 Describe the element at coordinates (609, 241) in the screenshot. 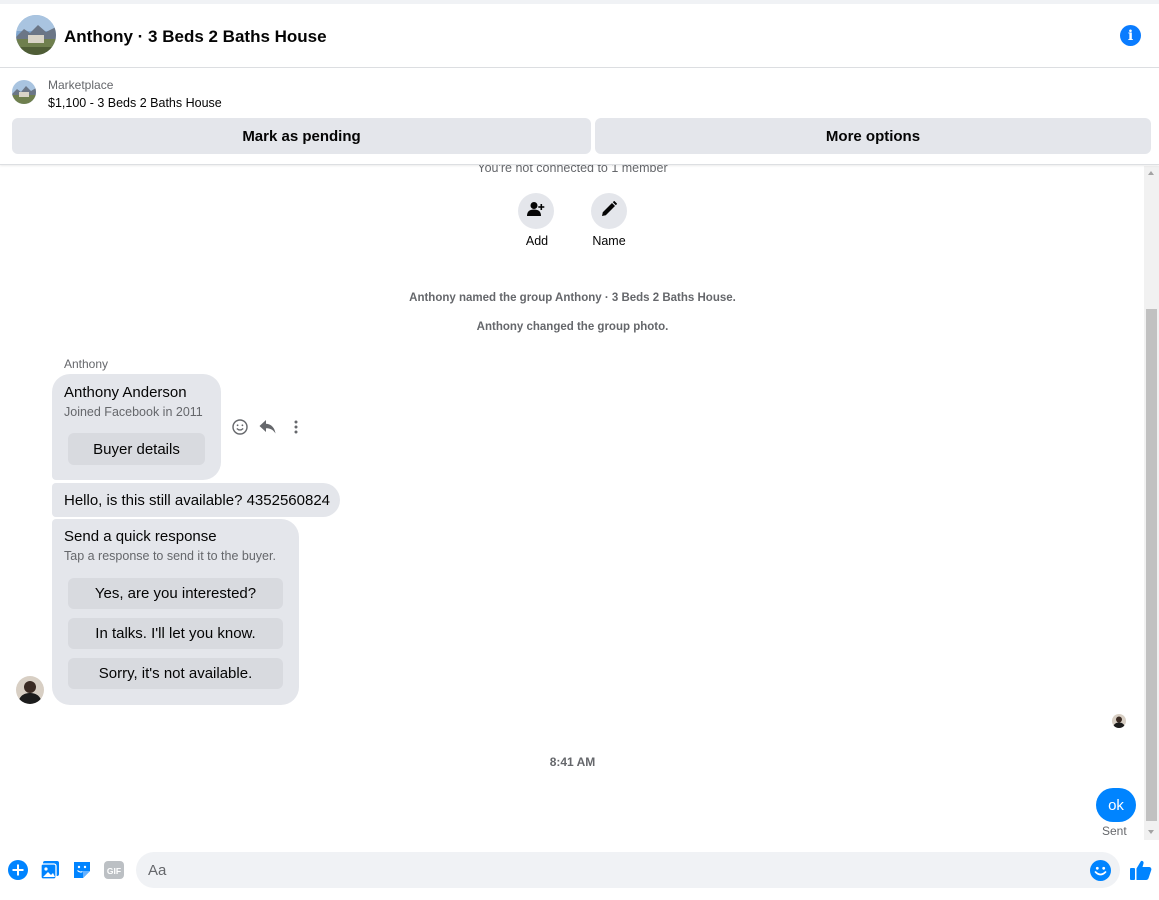

I see `name-label: Name` at that location.